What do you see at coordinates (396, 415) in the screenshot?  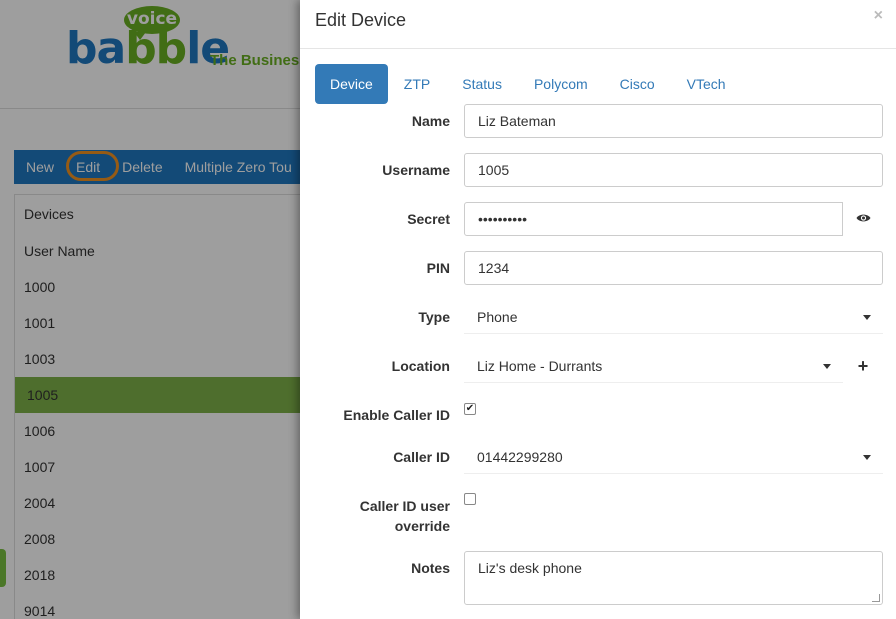 I see `enable-caller-id-label: Enable Caller ID` at bounding box center [396, 415].